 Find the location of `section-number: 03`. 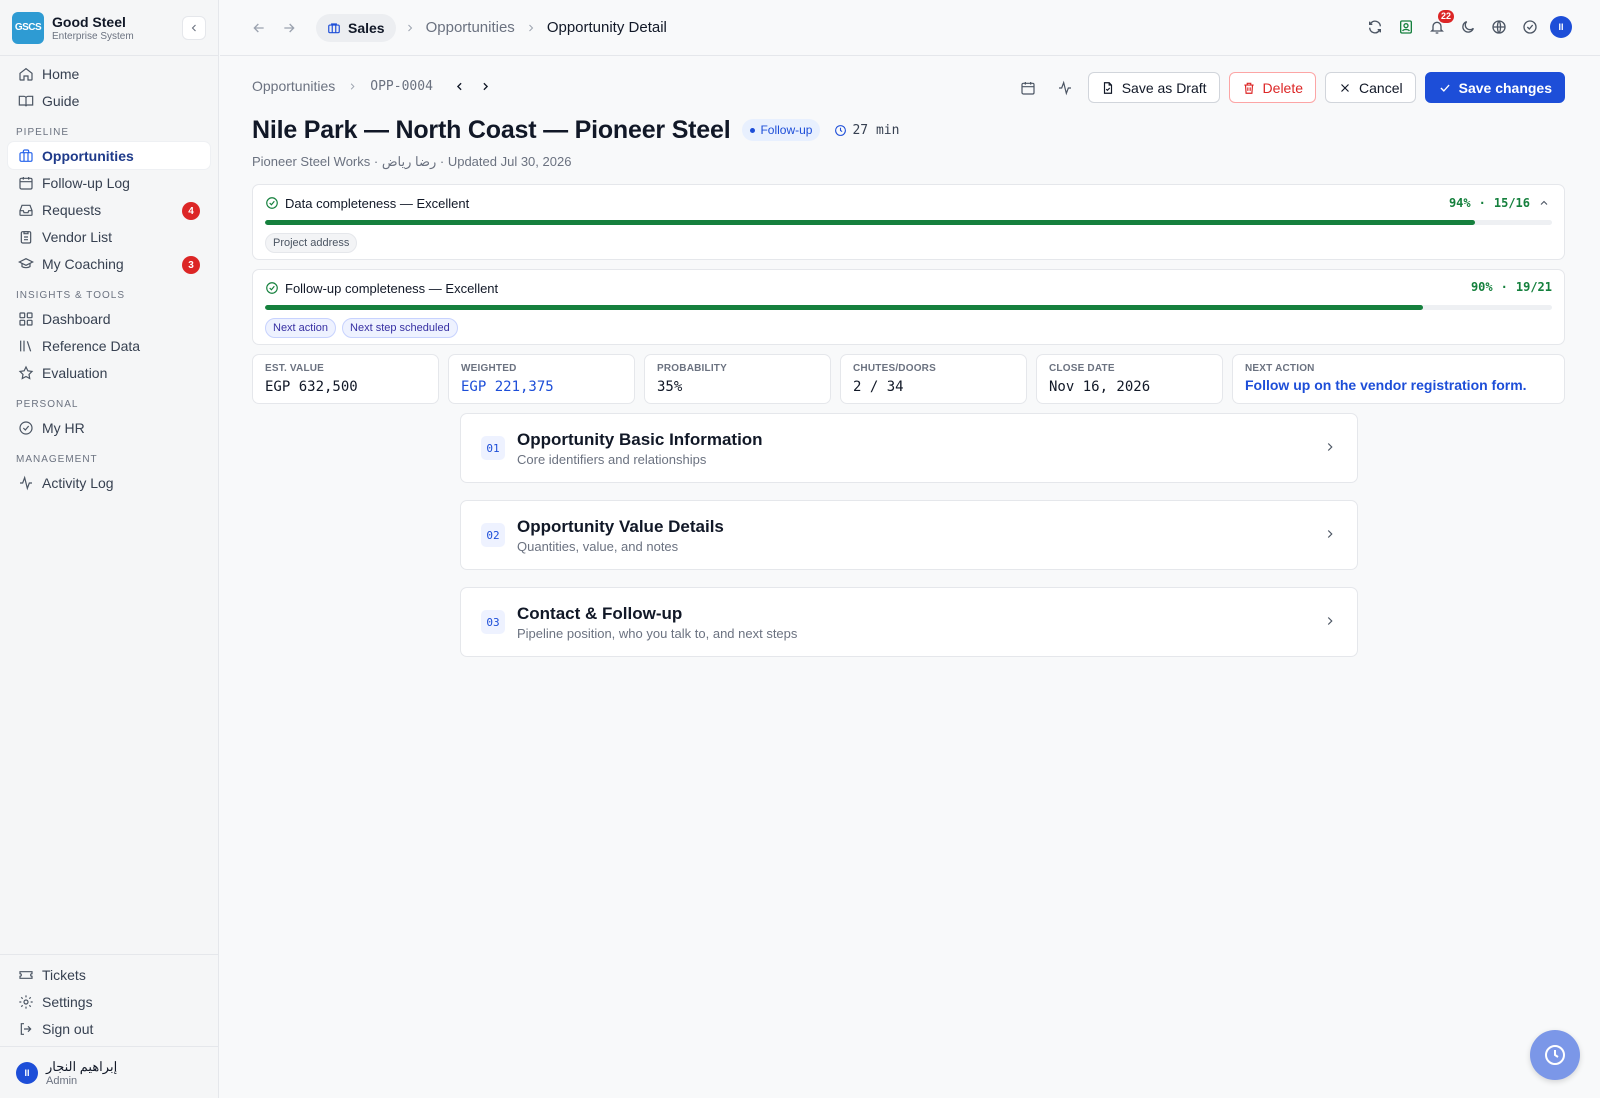

section-number: 03 is located at coordinates (493, 622).